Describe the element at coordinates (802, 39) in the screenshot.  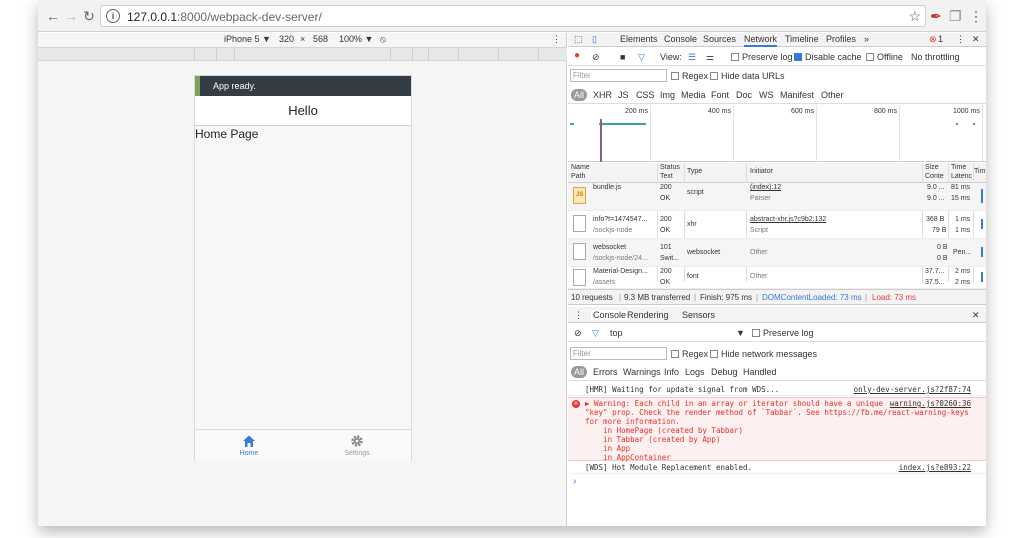
I see `tab-timeline: Timeline` at that location.